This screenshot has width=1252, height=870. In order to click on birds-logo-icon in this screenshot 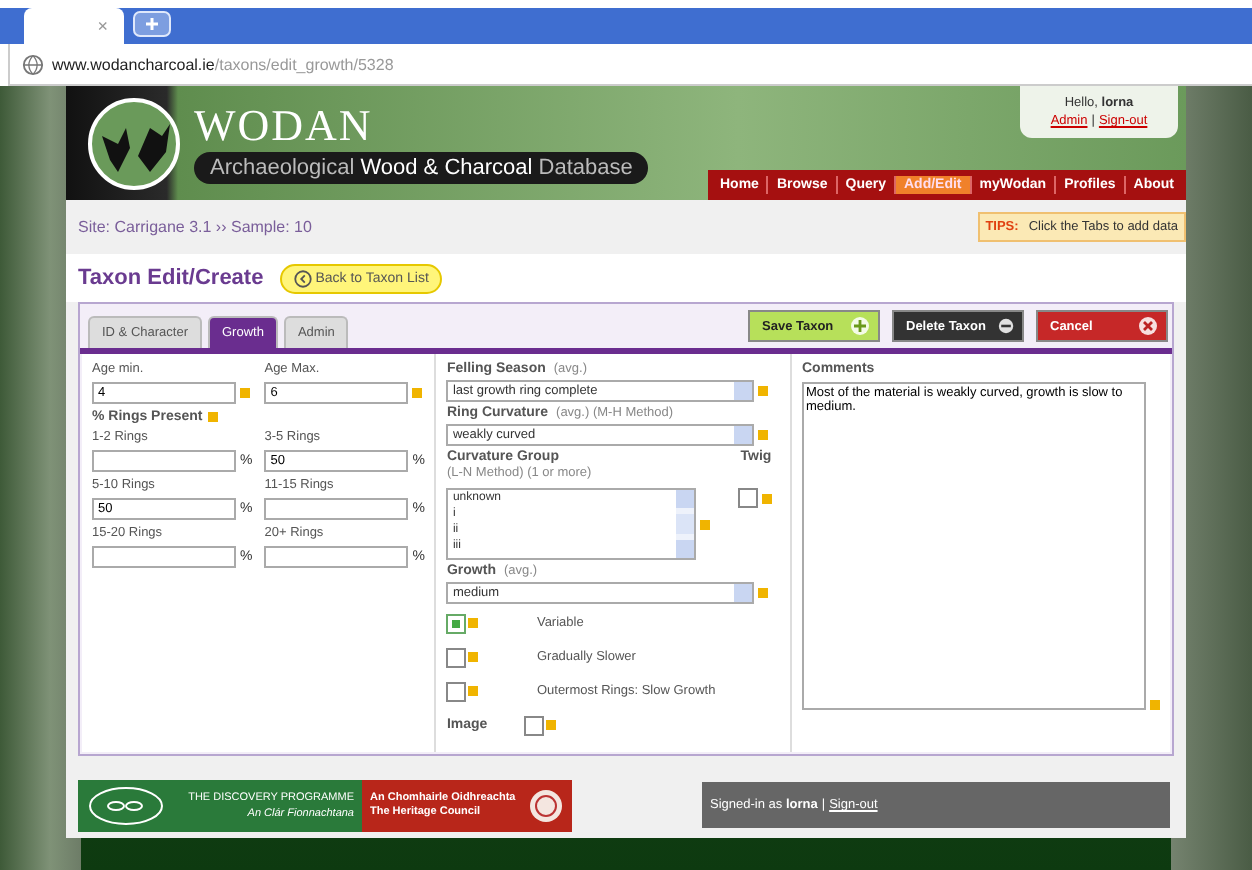, I will do `click(134, 143)`.